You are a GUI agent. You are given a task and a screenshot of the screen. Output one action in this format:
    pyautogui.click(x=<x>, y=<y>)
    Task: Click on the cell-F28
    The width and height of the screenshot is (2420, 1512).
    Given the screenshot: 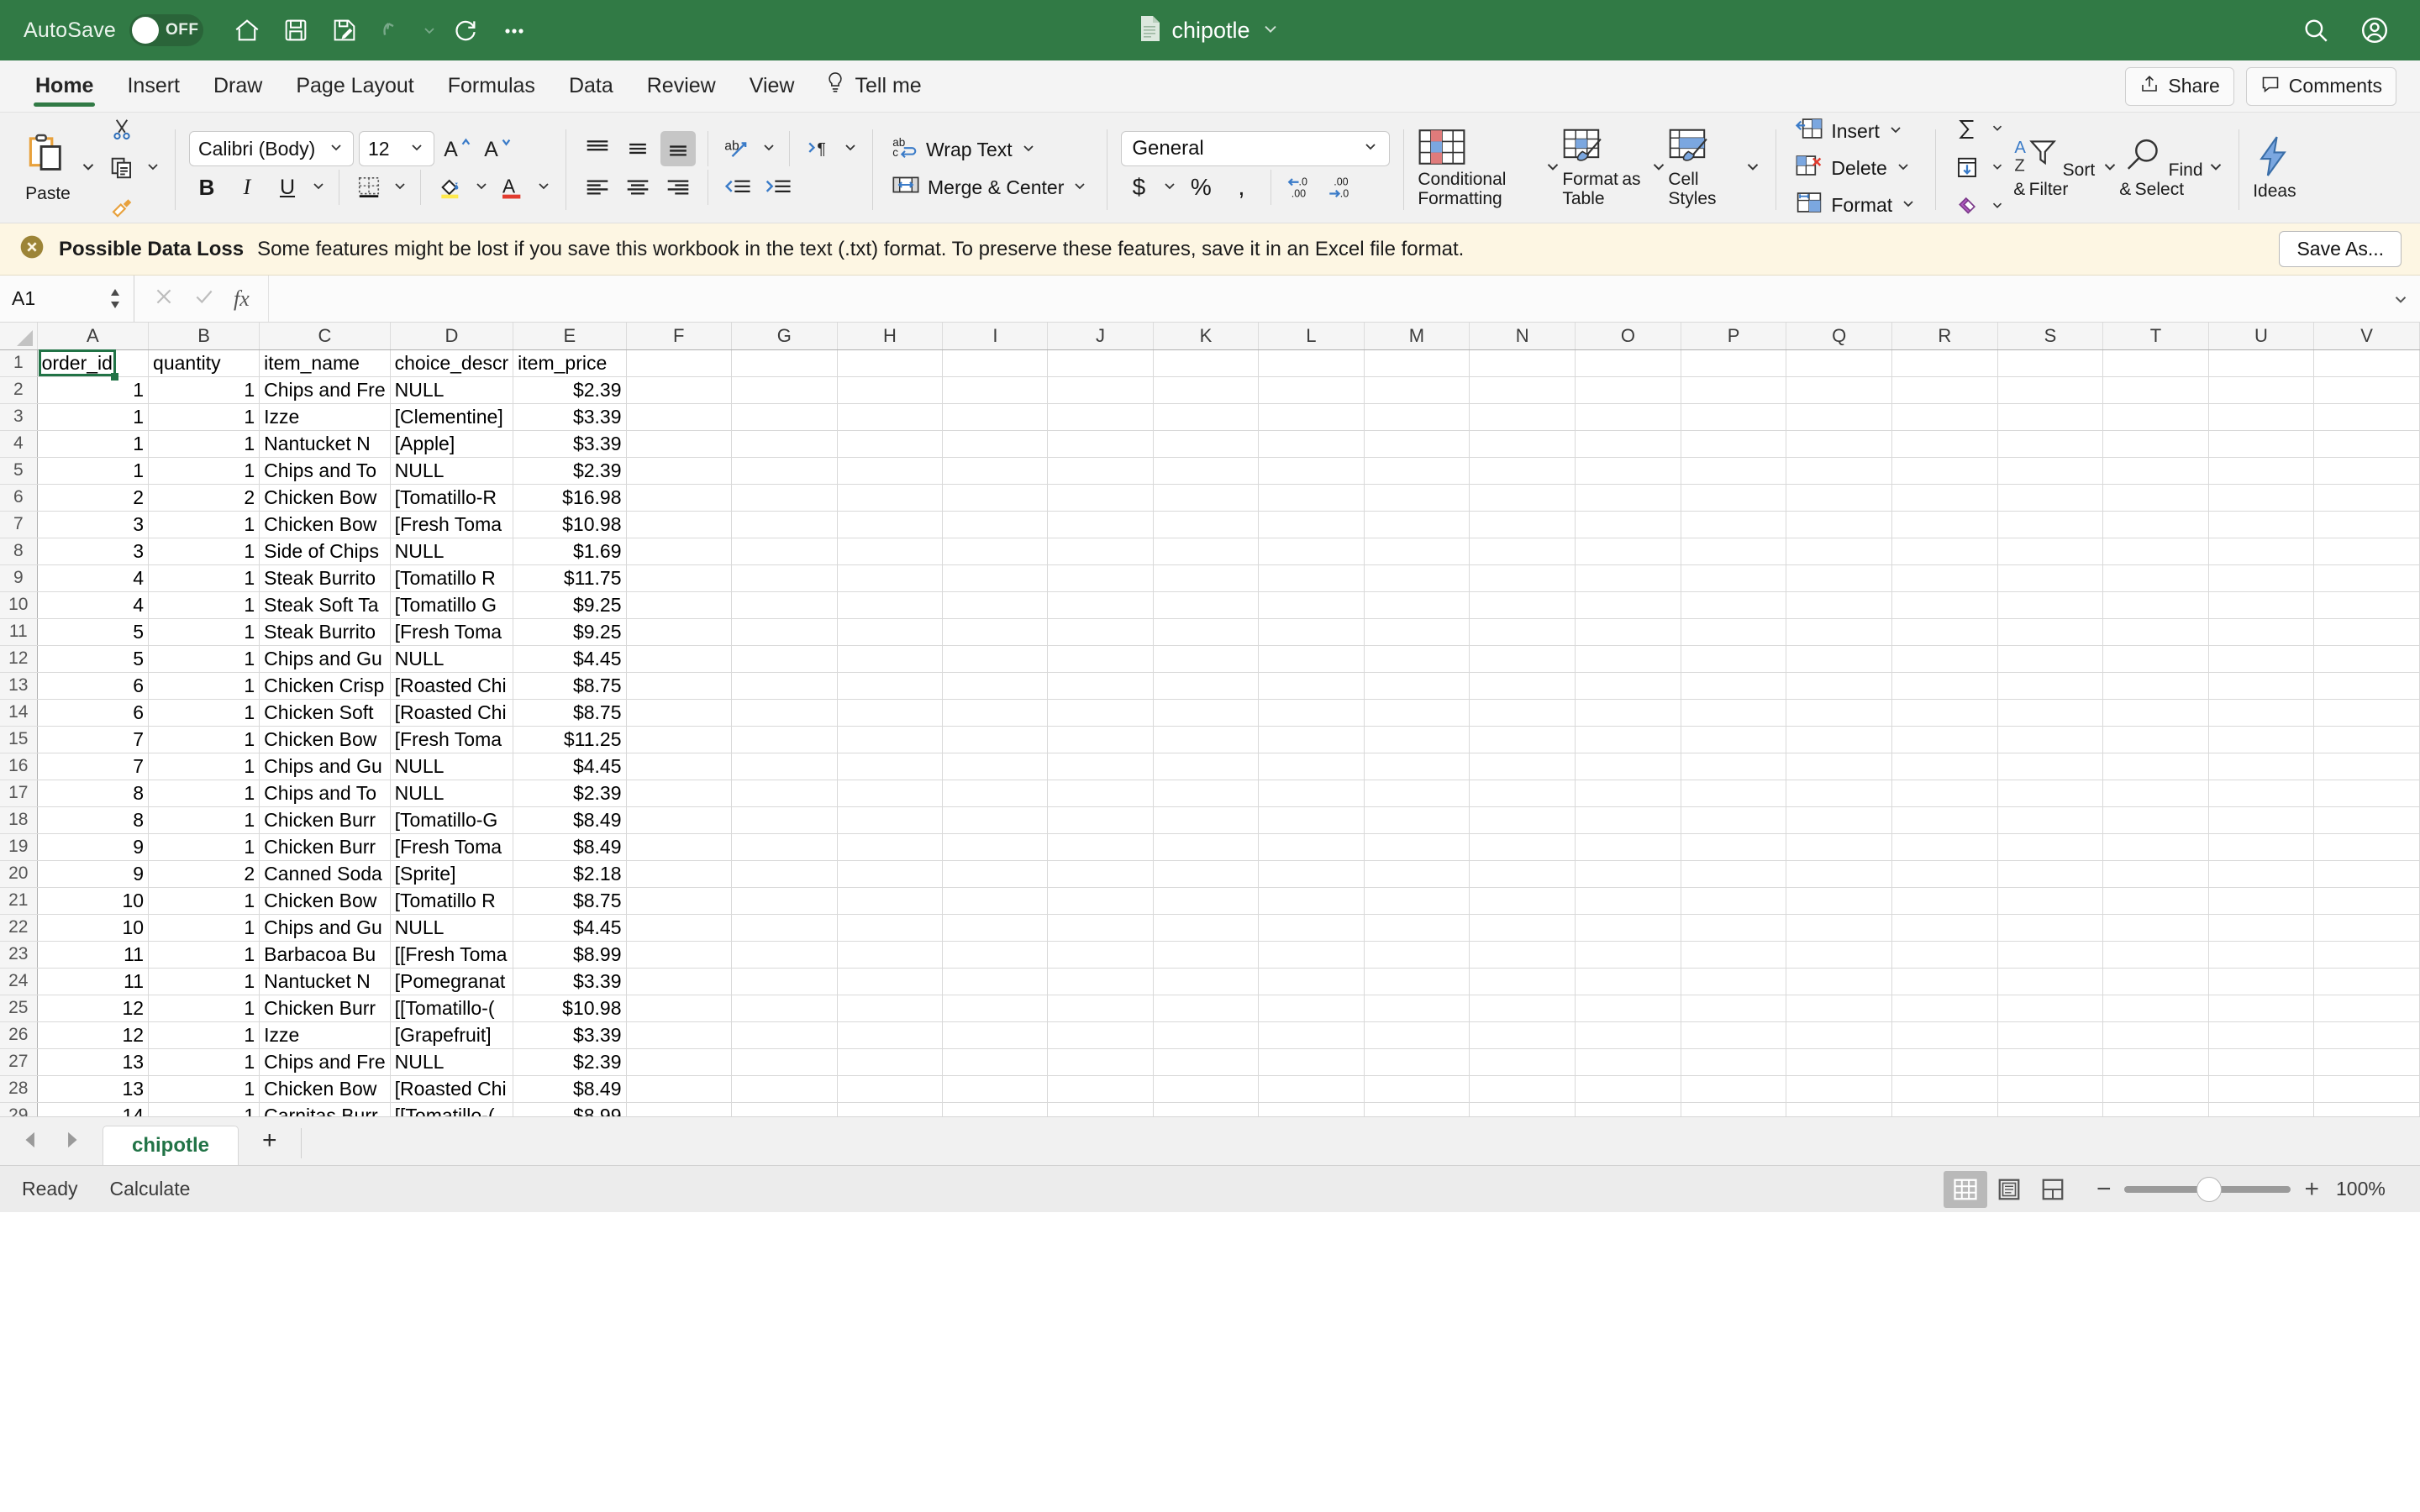 What is the action you would take?
    pyautogui.click(x=679, y=1089)
    